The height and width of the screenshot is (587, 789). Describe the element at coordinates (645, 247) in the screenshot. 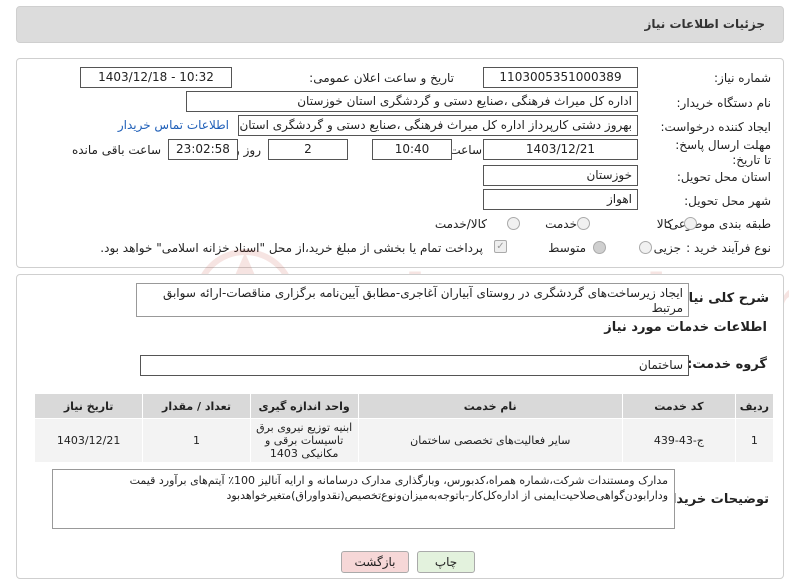

I see `process-option-minor-radio` at that location.